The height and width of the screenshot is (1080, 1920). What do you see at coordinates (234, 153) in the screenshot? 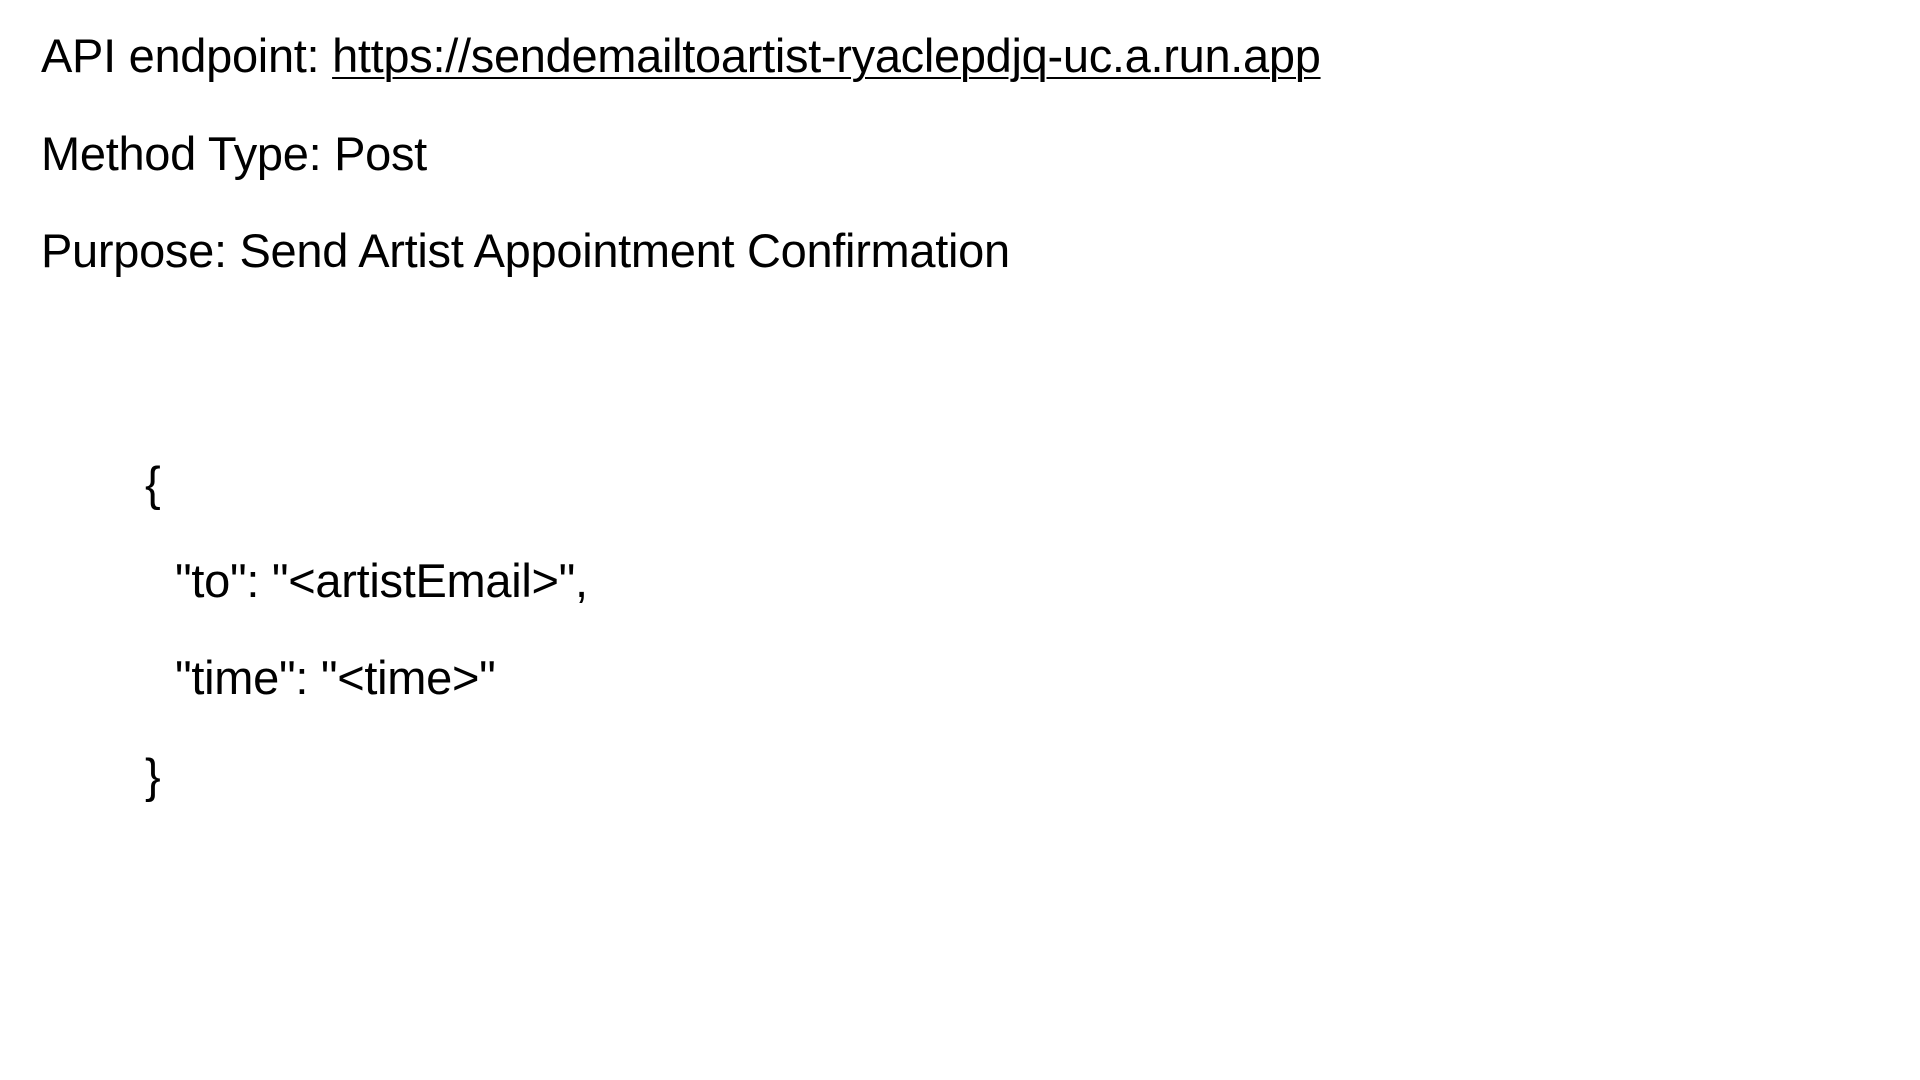
I see `method-type-line: Method Type: Post` at bounding box center [234, 153].